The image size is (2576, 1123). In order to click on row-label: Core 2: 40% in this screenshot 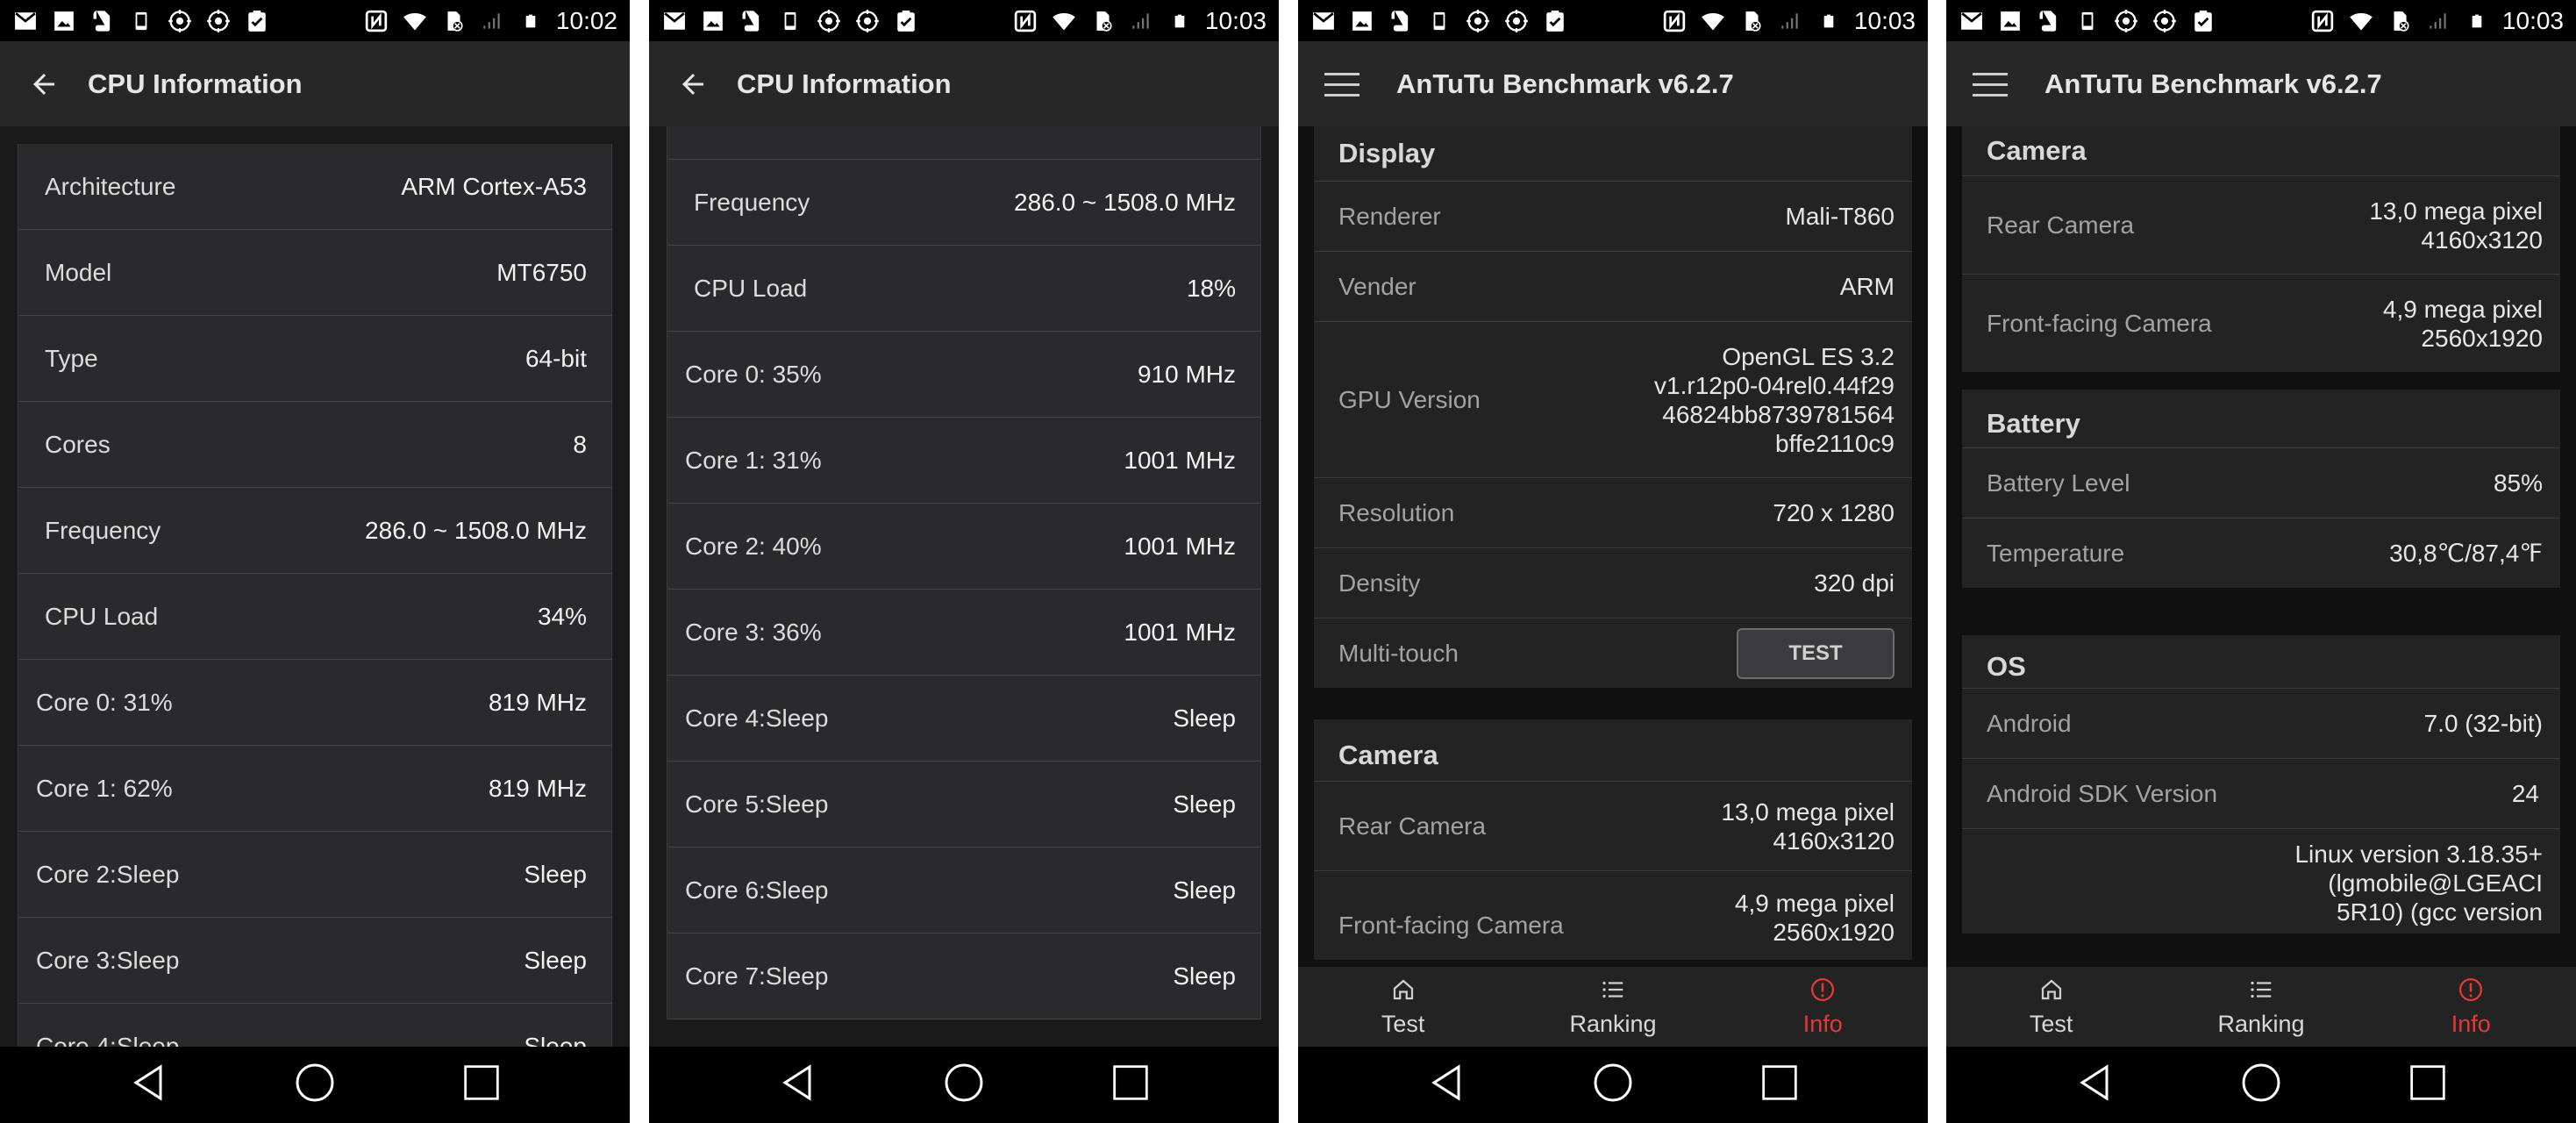, I will do `click(754, 546)`.